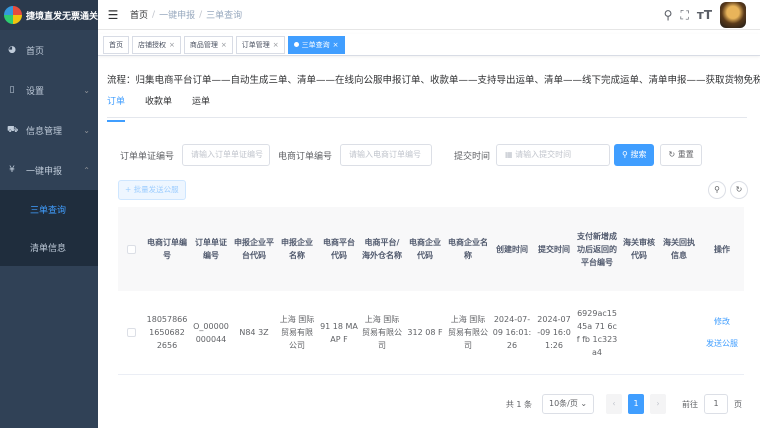 Image resolution: width=760 pixels, height=428 pixels. I want to click on sidebar-subitem-list-info: 清单信息, so click(49, 247).